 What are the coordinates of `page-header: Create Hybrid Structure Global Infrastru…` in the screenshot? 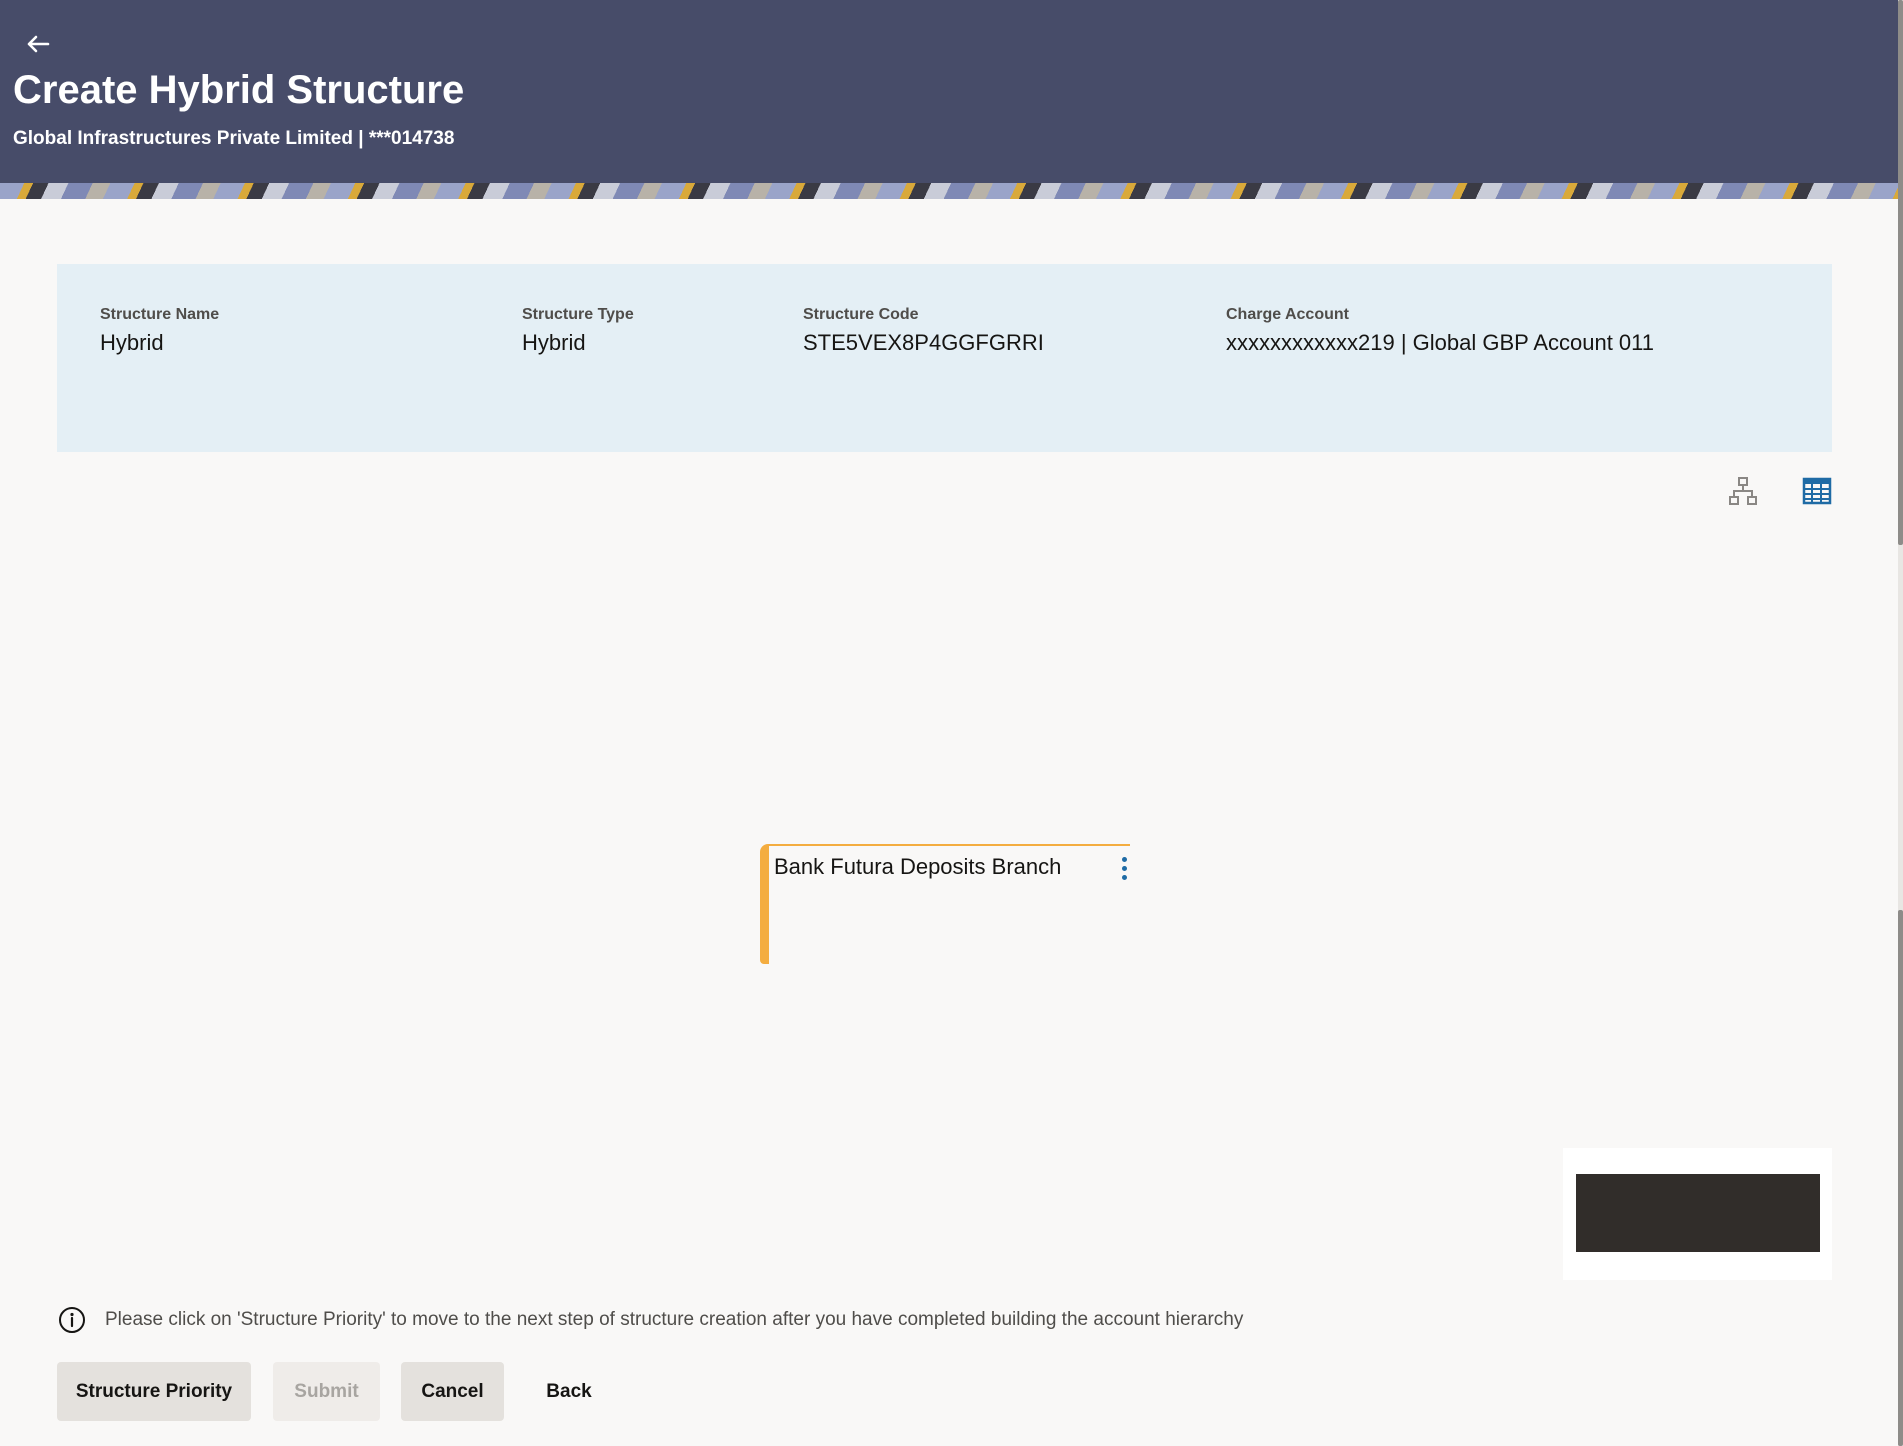 It's located at (949, 91).